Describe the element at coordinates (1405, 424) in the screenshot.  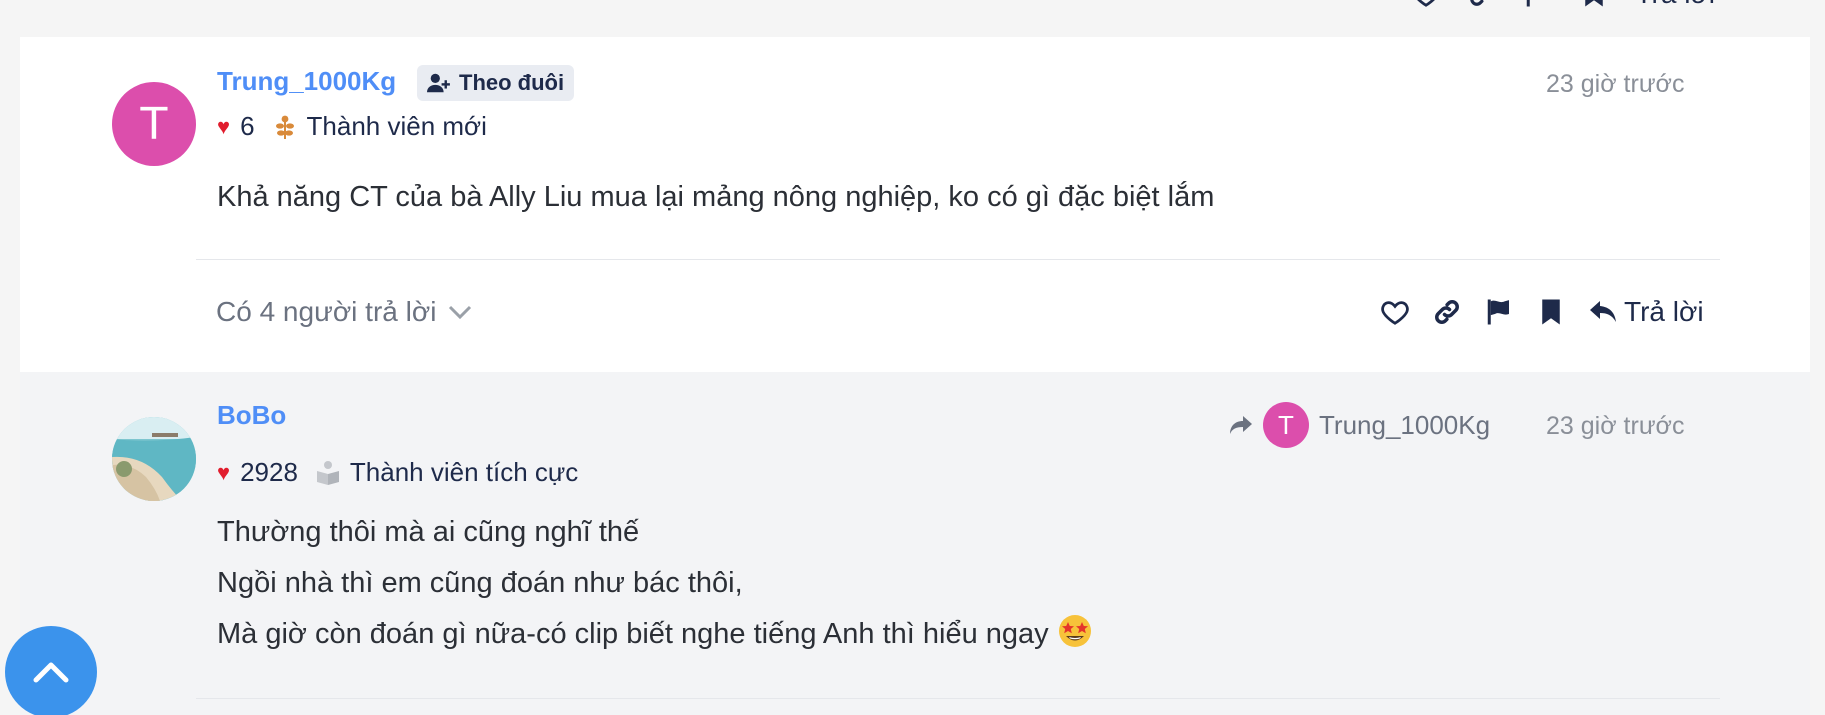
I see `reply-to-username: Trung_1000Kg` at that location.